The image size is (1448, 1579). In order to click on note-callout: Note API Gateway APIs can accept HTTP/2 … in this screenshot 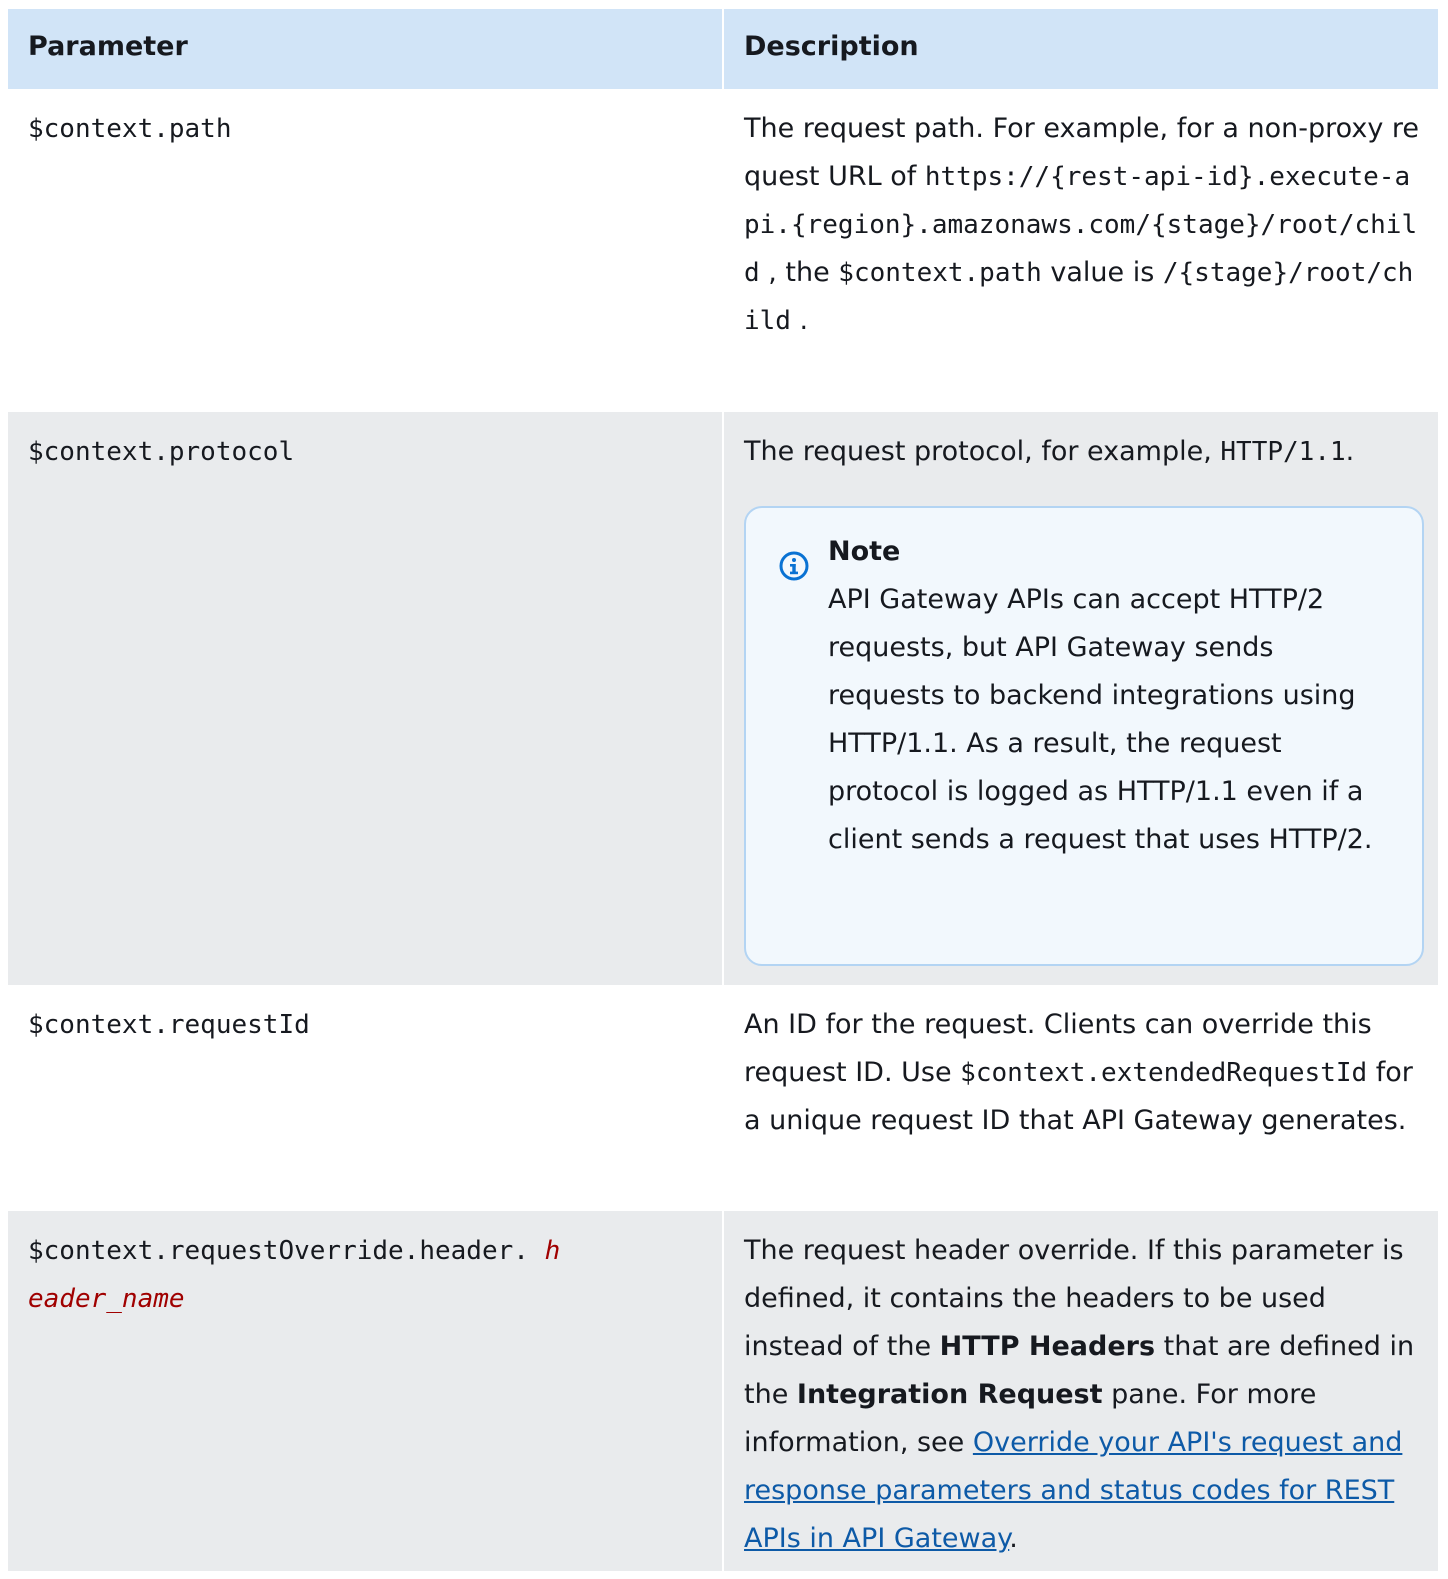, I will do `click(1084, 736)`.